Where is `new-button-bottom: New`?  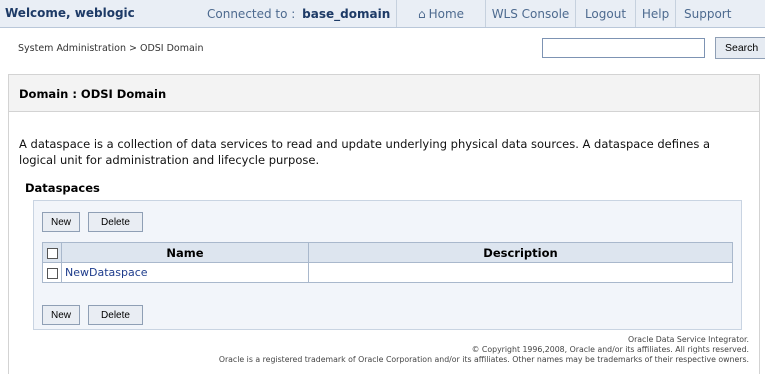 new-button-bottom: New is located at coordinates (61, 315).